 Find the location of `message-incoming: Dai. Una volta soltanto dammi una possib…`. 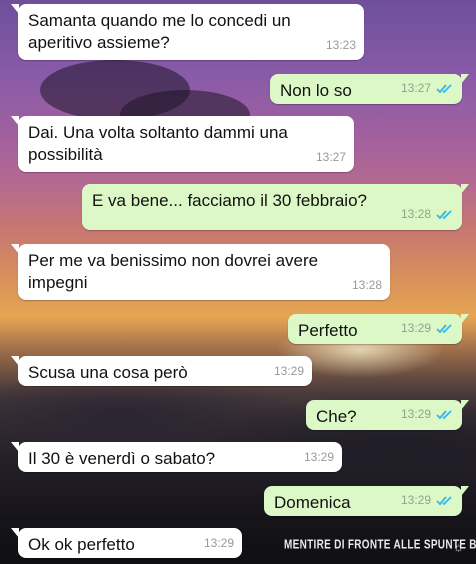

message-incoming: Dai. Una volta soltanto dammi una possib… is located at coordinates (182, 144).